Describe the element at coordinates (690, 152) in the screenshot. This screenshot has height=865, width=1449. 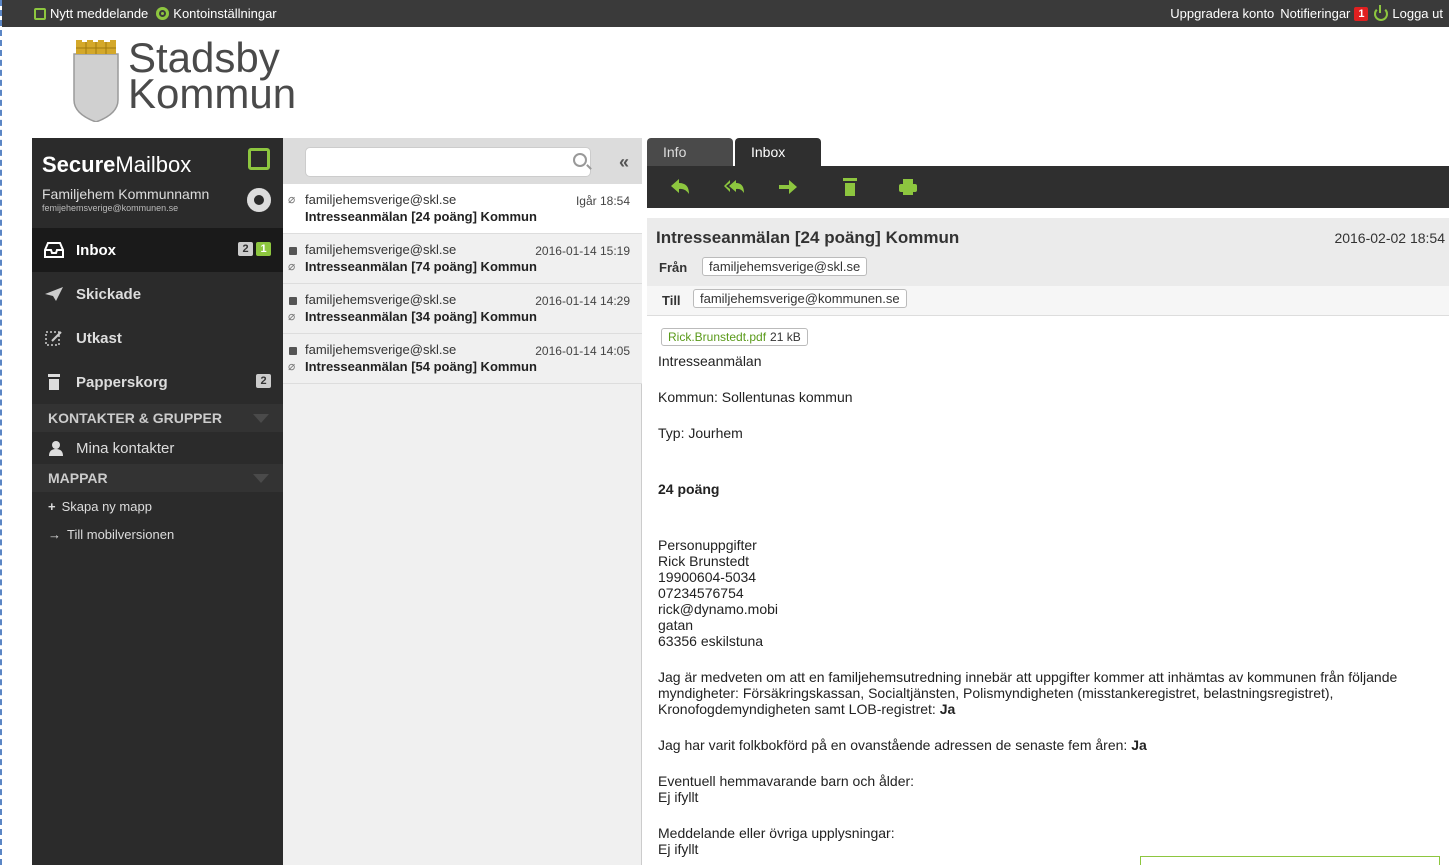
I see `tab-info: Info` at that location.